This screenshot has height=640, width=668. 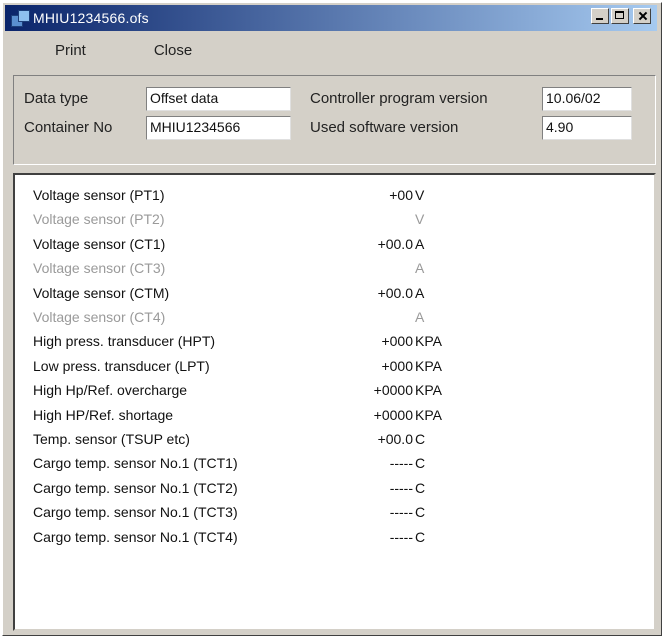 What do you see at coordinates (121, 365) in the screenshot?
I see `sensor-name: Low press. transducer (LPT)` at bounding box center [121, 365].